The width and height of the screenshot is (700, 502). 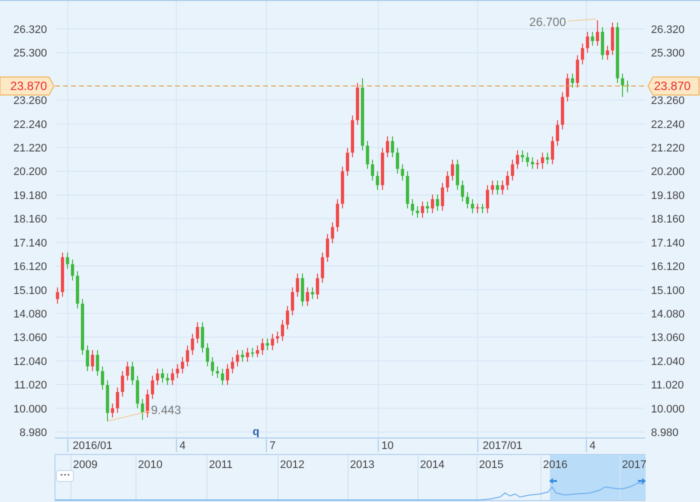 I want to click on x-axis-label: 2017/01, so click(x=502, y=446).